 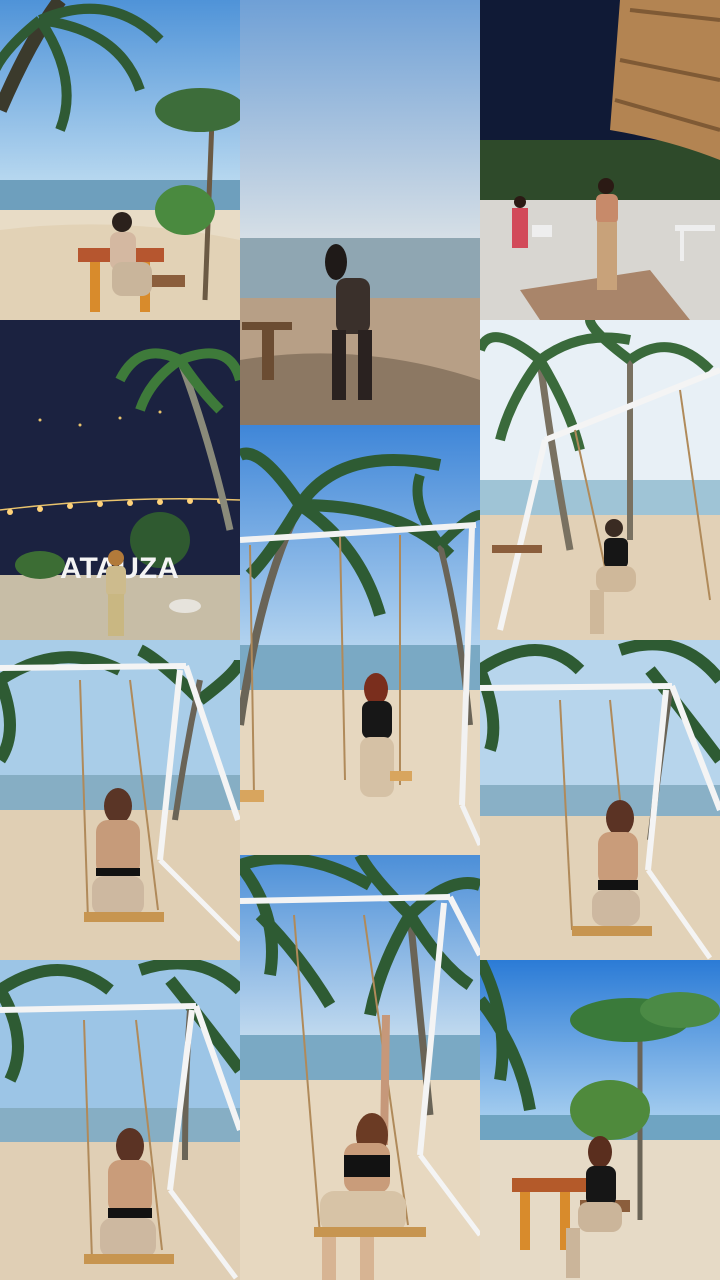 I want to click on photo-swing-back-view-bottom-left, so click(x=120, y=1120).